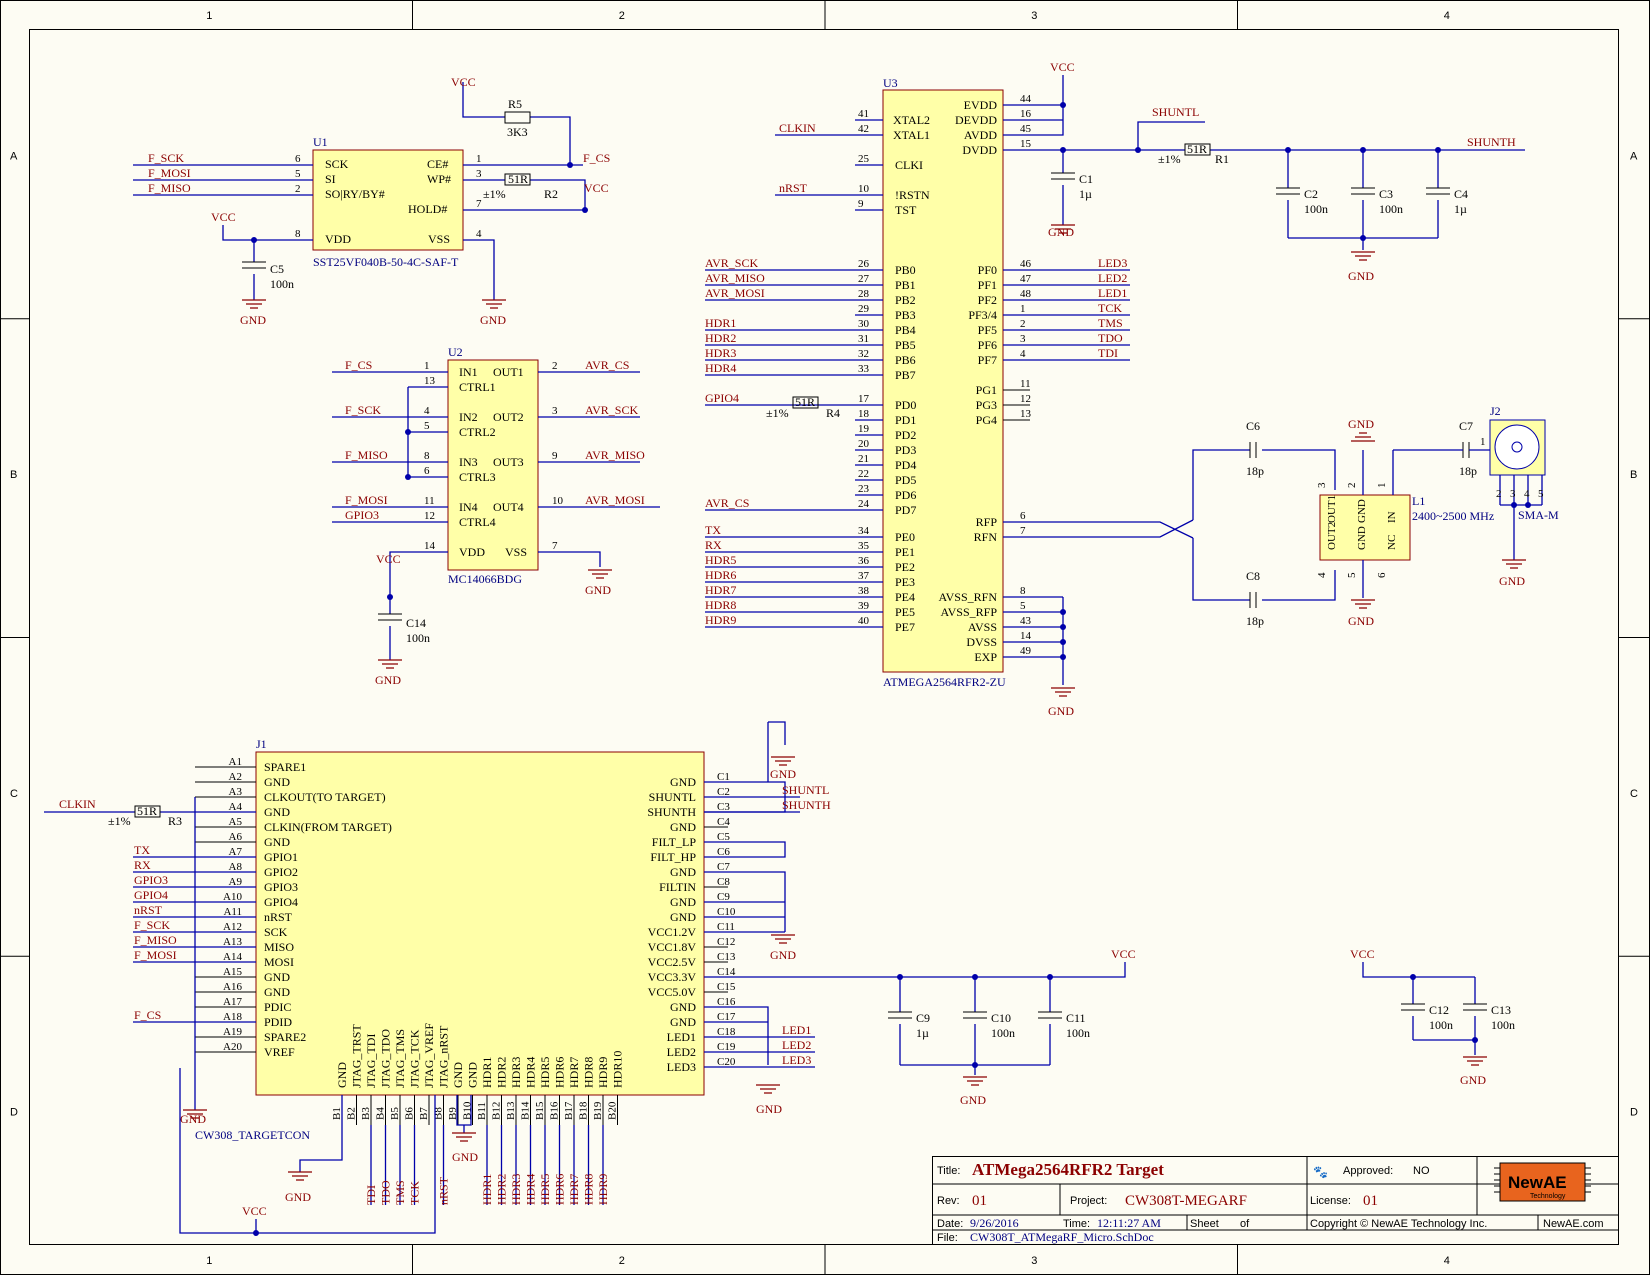 The image size is (1650, 1275). Describe the element at coordinates (950, 1224) in the screenshot. I see `tb-date-label: Date:` at that location.